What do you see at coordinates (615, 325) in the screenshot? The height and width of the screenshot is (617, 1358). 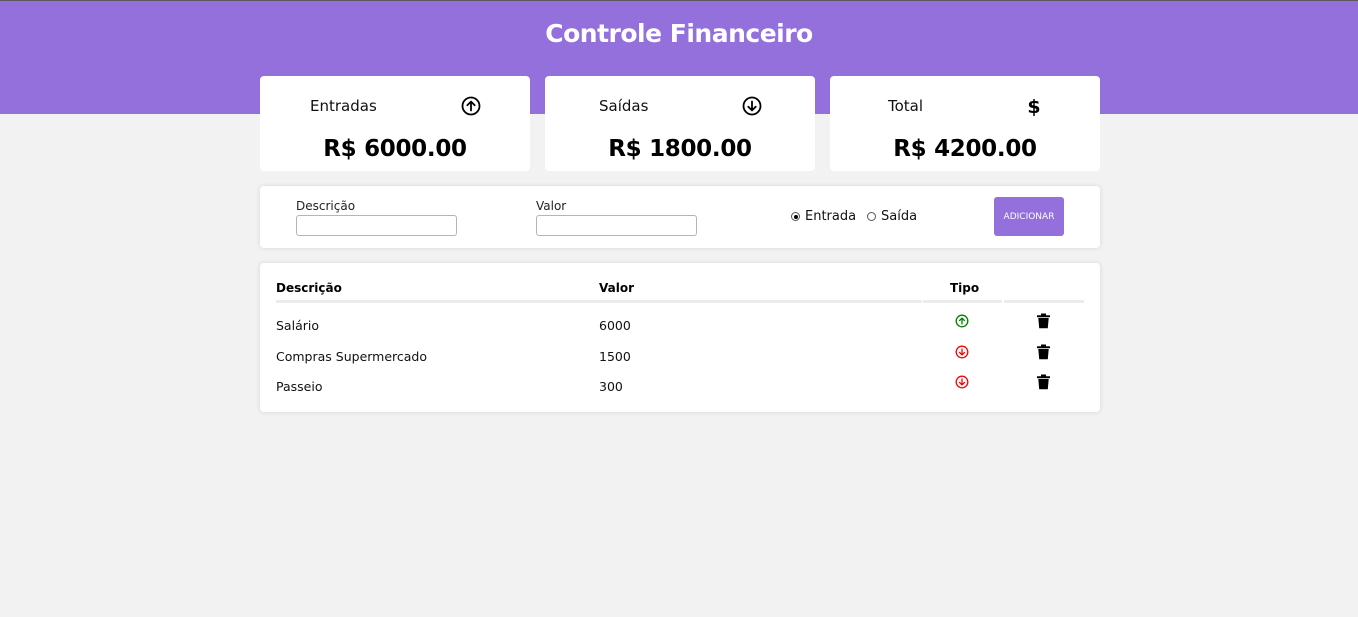 I see `cell-valor: 6000` at bounding box center [615, 325].